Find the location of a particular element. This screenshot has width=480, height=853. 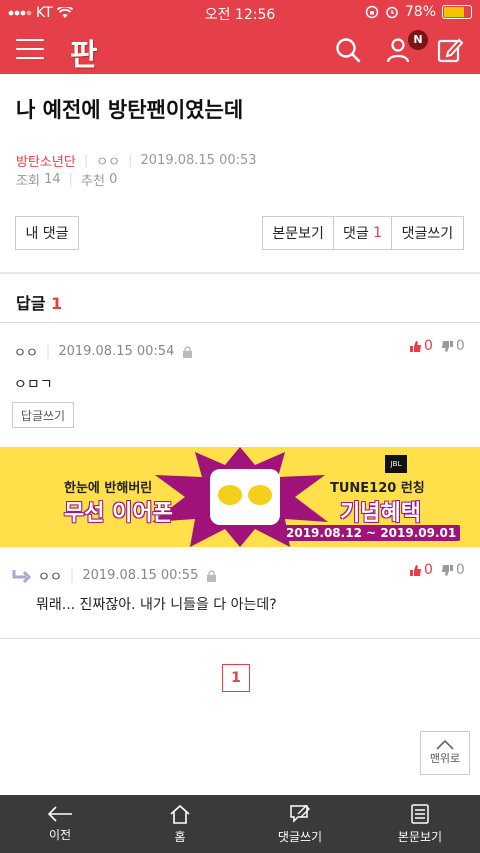

replies-heading: 답글 1 is located at coordinates (39, 302).